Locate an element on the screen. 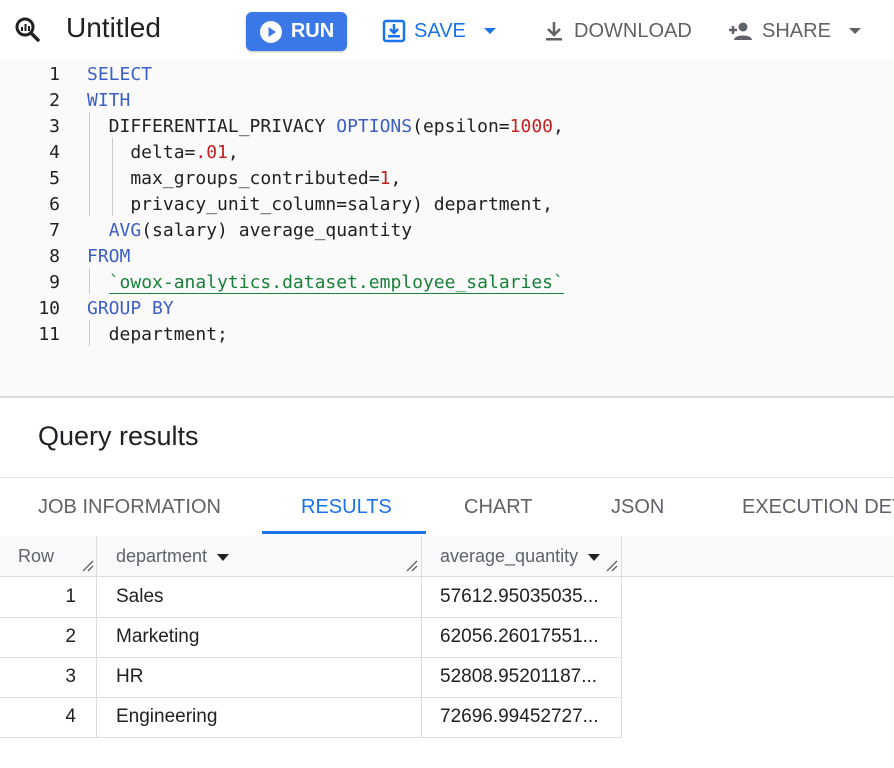 The image size is (894, 768). code-text: department; is located at coordinates (157, 335).